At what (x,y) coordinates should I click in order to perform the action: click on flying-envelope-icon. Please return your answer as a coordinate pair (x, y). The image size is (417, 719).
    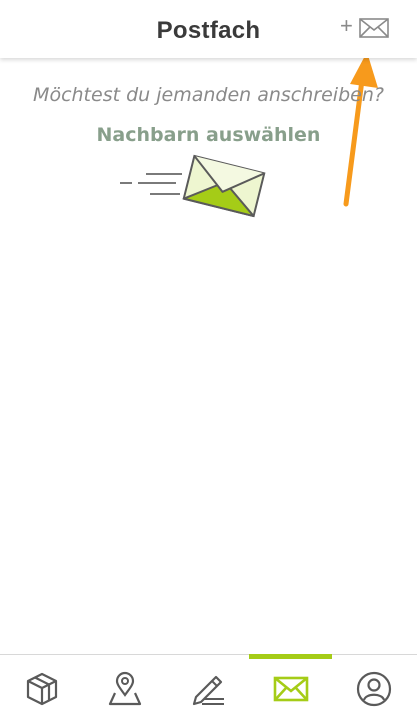
    Looking at the image, I should click on (193, 186).